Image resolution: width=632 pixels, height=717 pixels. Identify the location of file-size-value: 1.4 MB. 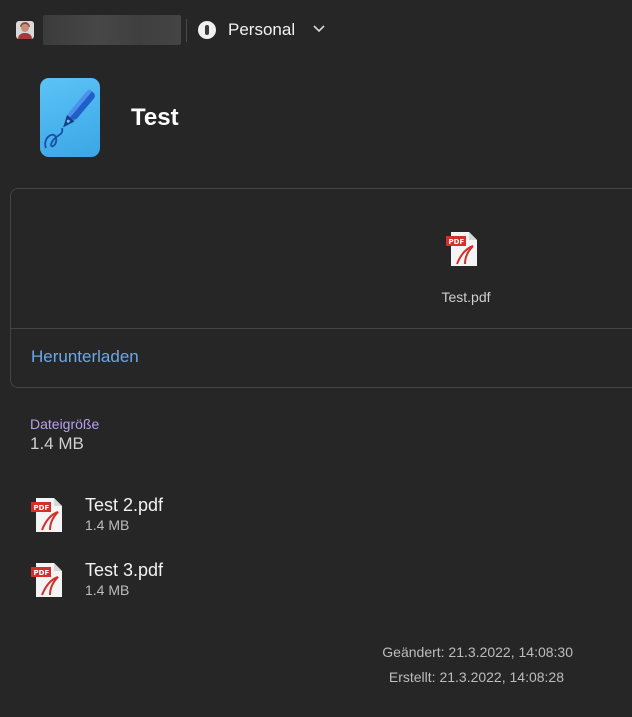
(57, 443).